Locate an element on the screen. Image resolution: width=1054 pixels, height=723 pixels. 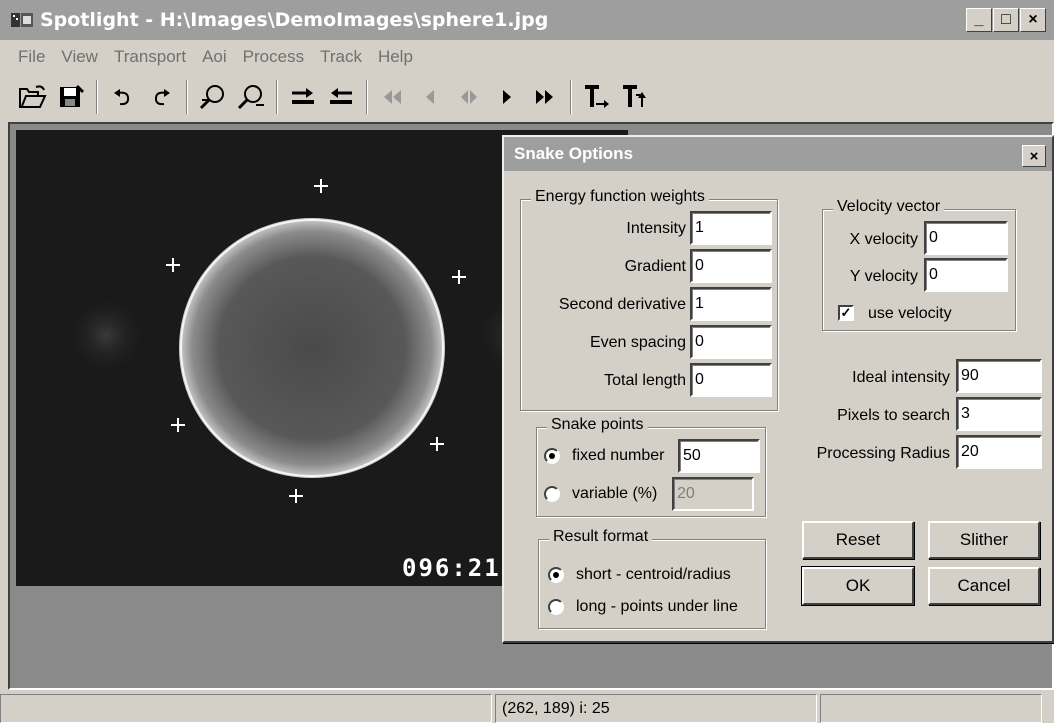
gradient-field is located at coordinates (731, 266).